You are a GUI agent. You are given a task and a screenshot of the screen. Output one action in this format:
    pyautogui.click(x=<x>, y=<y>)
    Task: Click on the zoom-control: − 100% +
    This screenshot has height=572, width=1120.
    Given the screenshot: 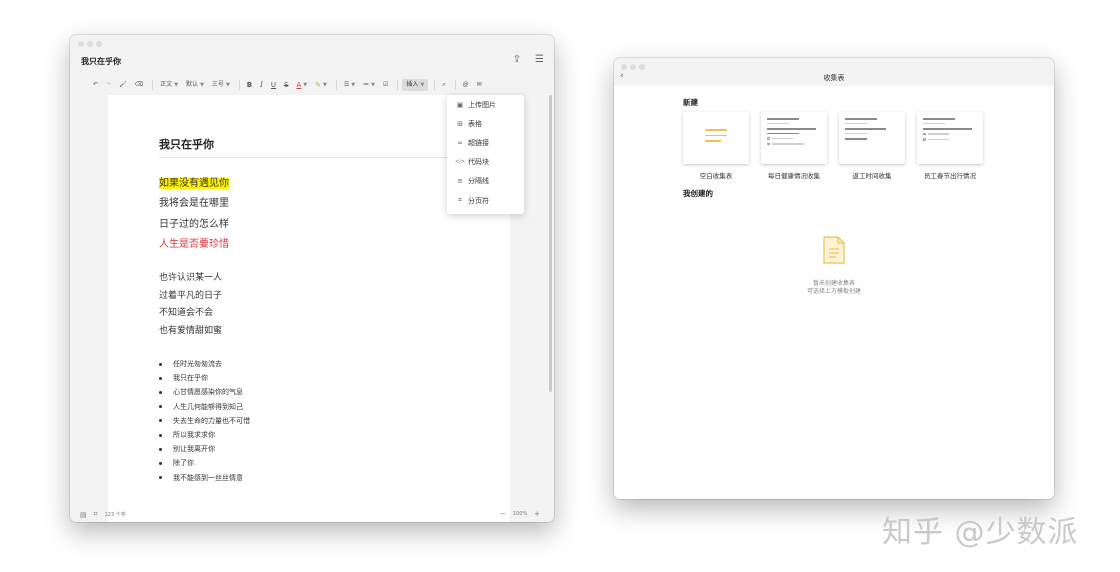 What is the action you would take?
    pyautogui.click(x=520, y=514)
    